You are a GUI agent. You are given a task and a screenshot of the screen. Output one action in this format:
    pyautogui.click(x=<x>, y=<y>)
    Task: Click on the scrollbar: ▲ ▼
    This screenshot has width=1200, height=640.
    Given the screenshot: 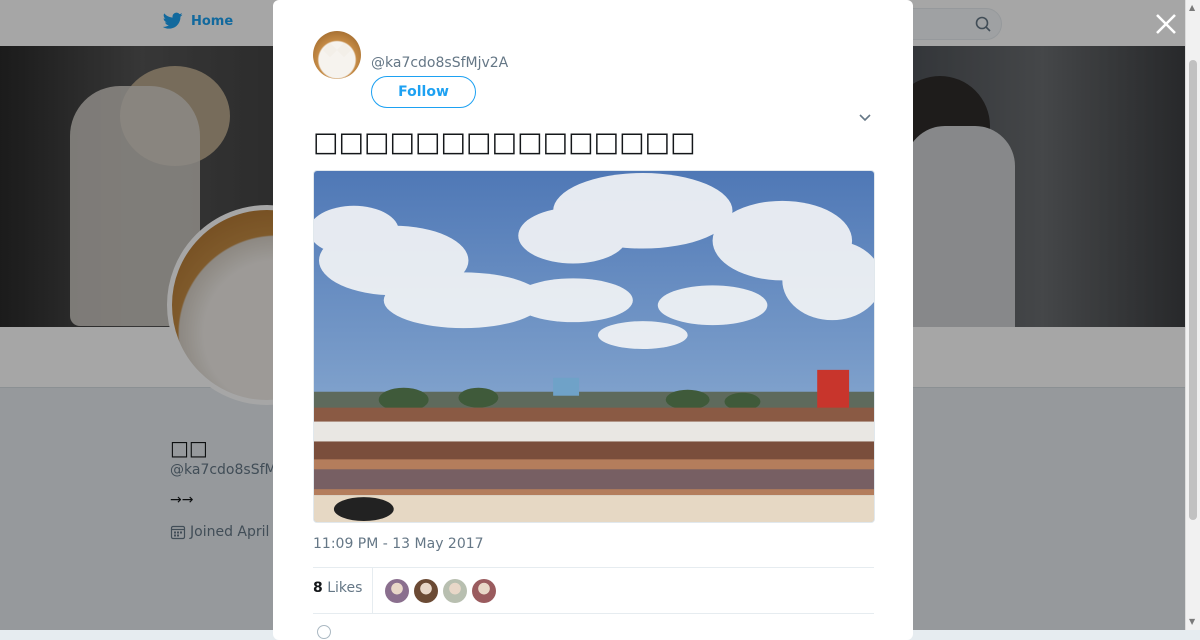 What is the action you would take?
    pyautogui.click(x=1192, y=315)
    